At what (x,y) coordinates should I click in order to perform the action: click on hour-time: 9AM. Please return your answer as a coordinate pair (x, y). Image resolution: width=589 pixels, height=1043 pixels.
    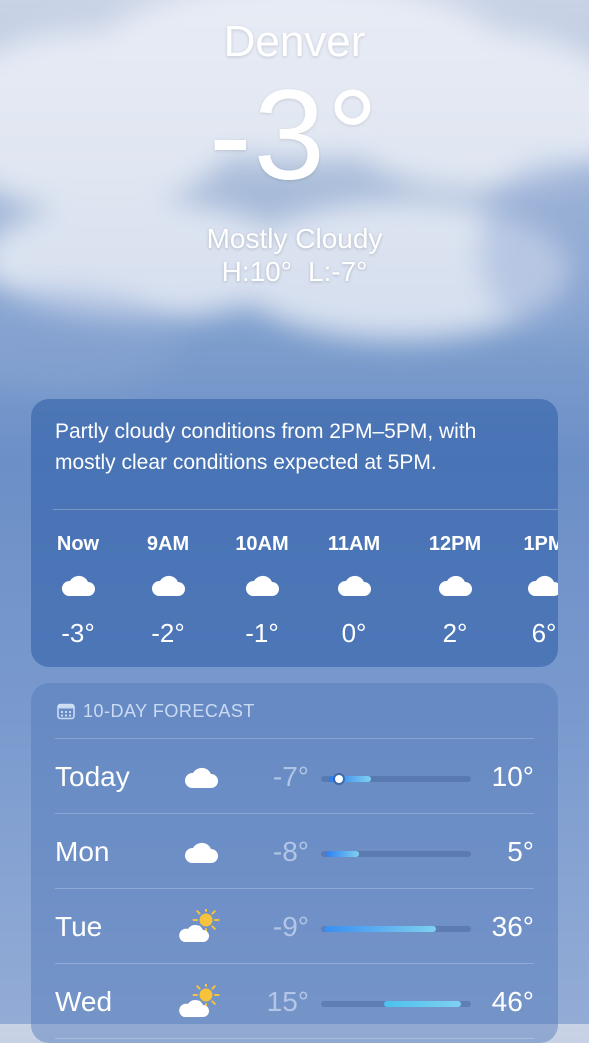
    Looking at the image, I should click on (168, 544).